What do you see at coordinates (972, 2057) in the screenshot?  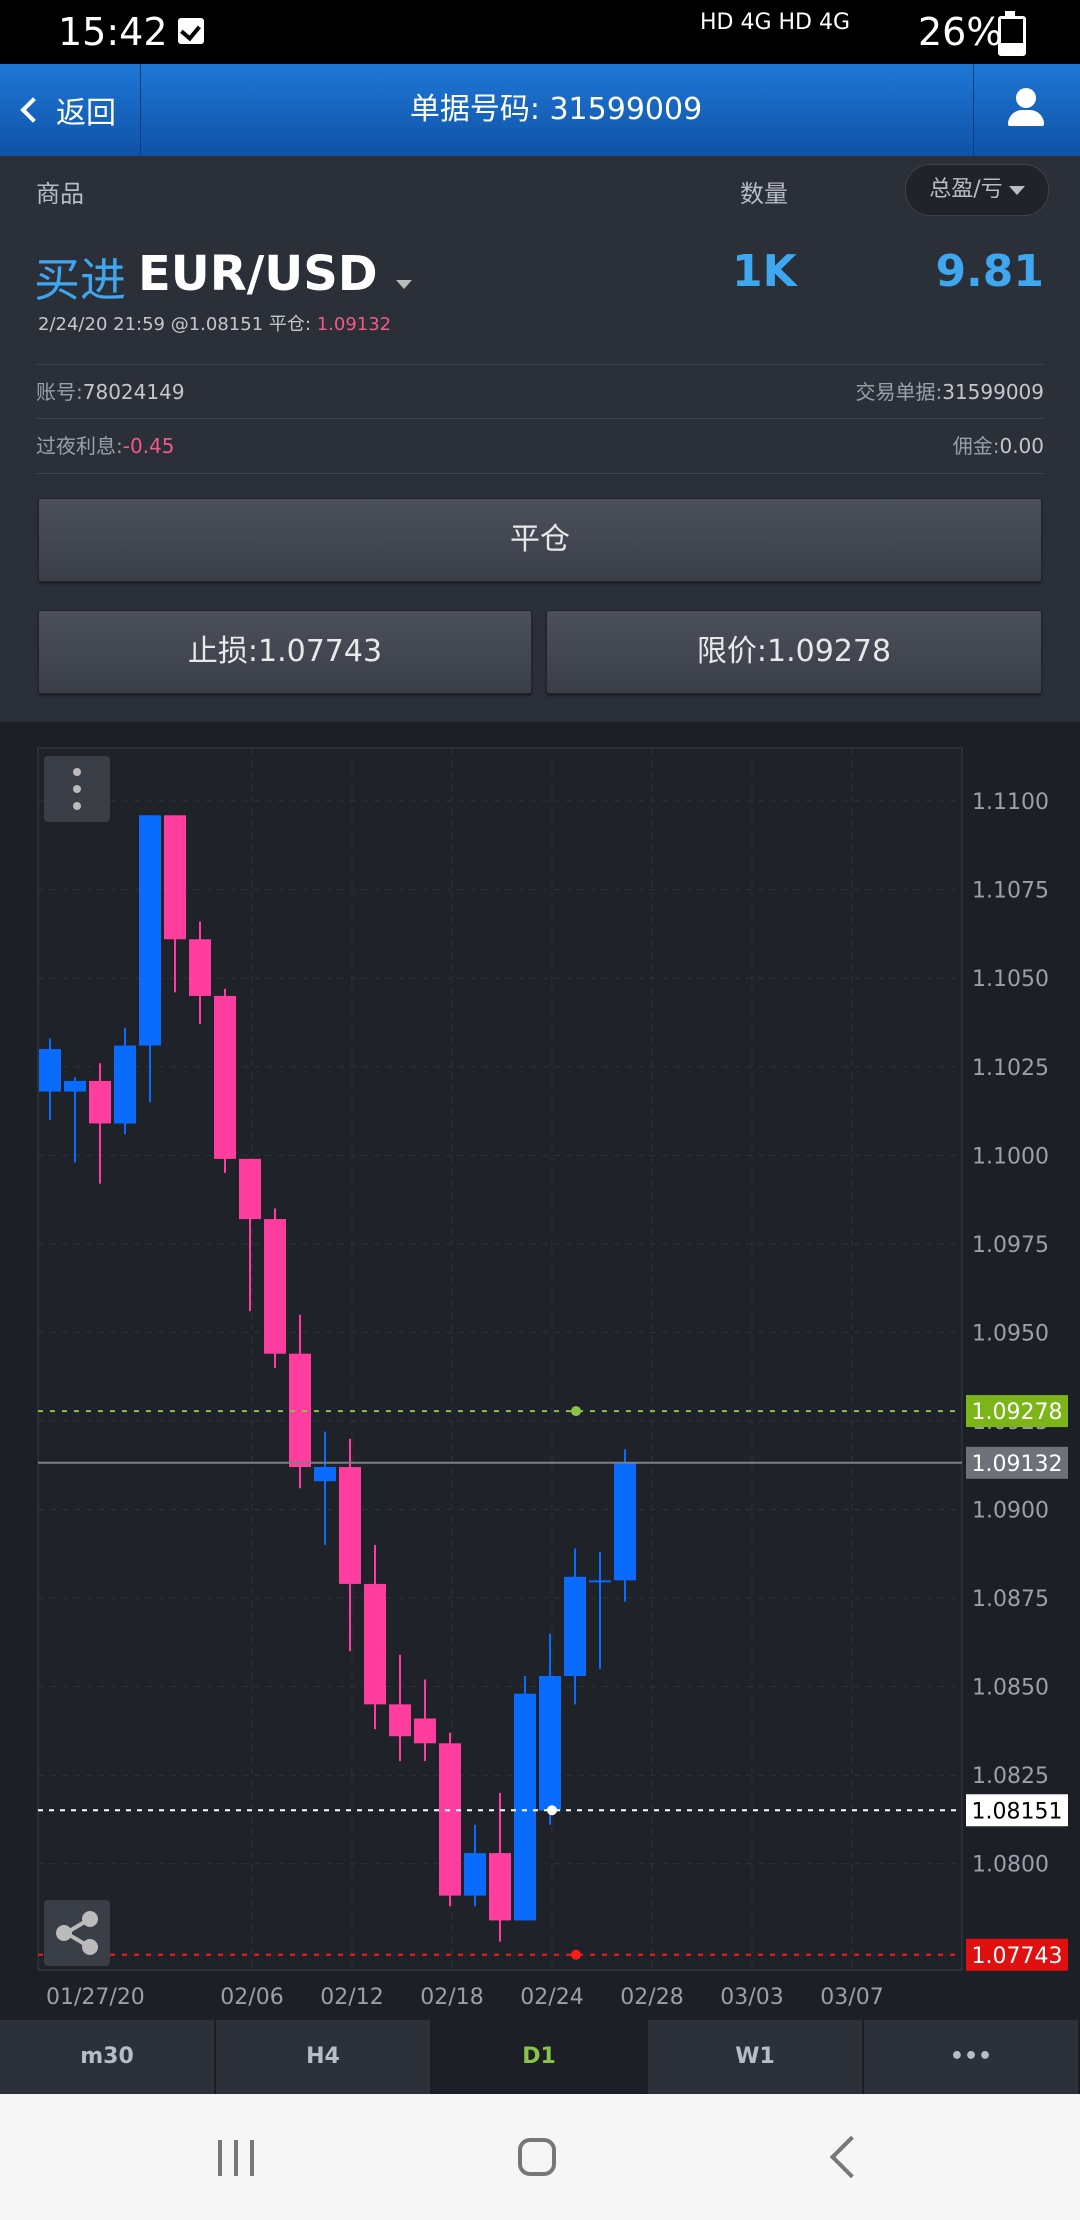 I see `tab-more: •••` at bounding box center [972, 2057].